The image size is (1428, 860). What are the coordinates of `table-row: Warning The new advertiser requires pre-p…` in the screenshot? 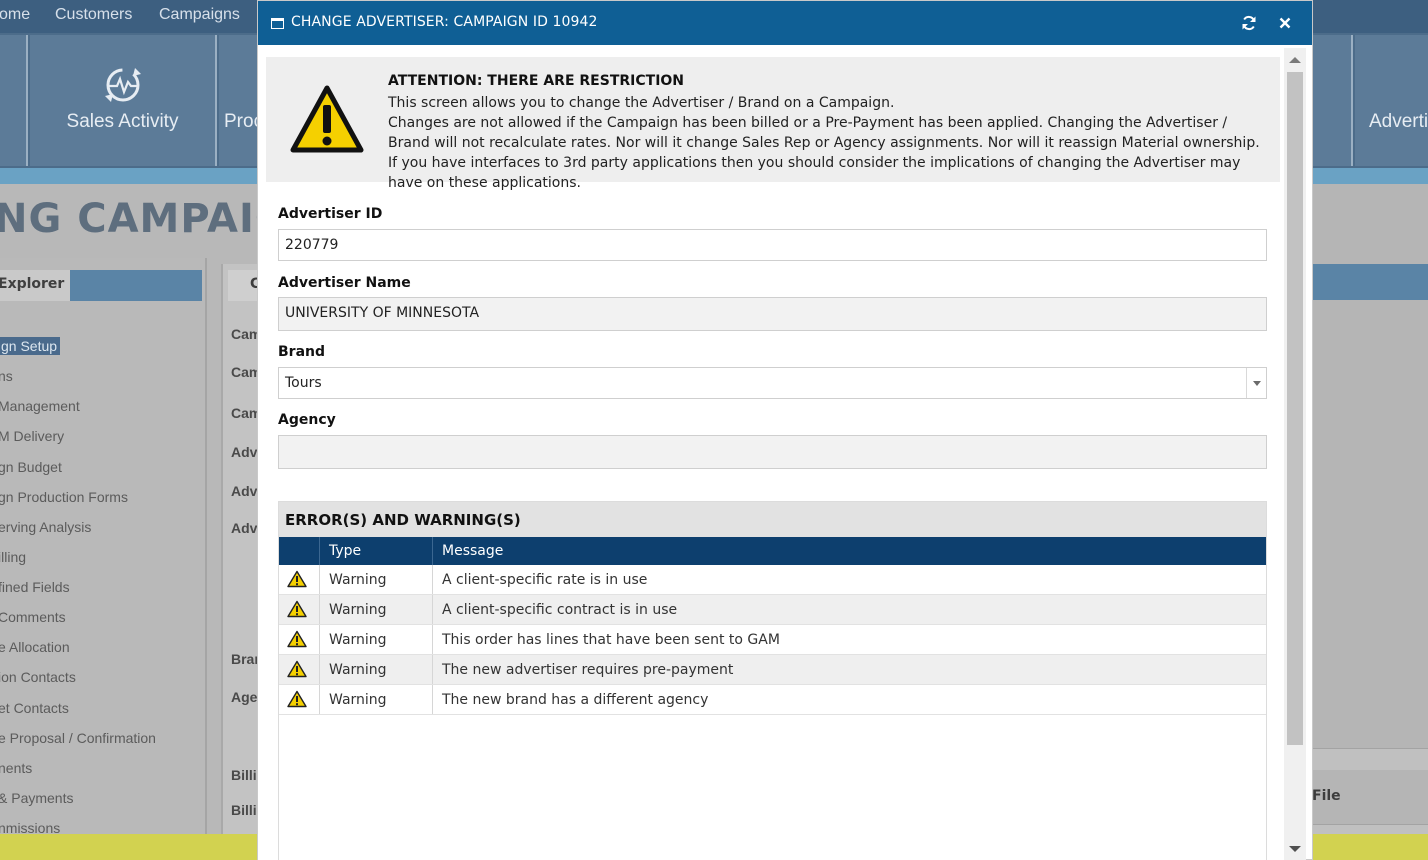 It's located at (772, 670).